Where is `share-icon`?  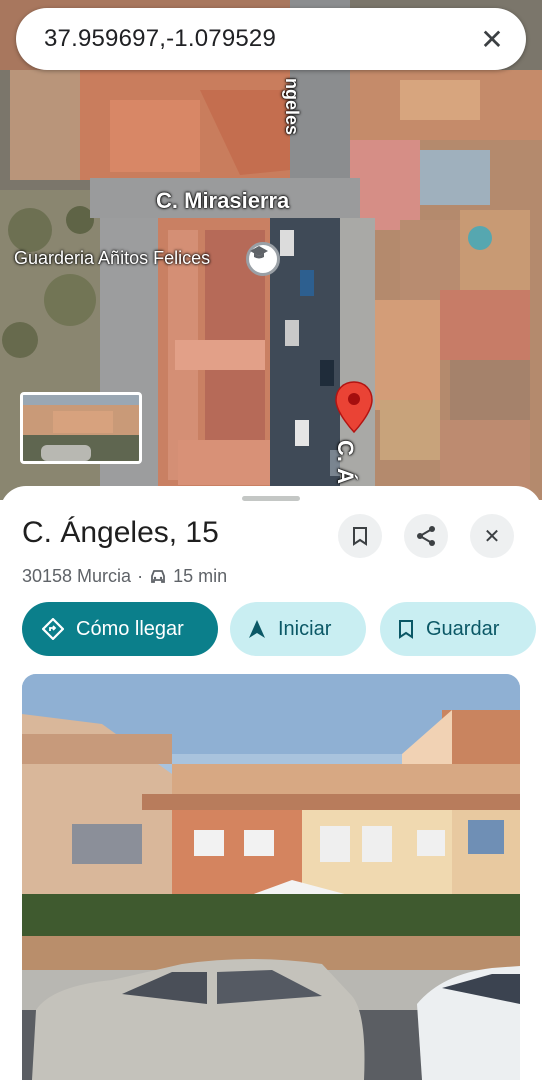
share-icon is located at coordinates (426, 536).